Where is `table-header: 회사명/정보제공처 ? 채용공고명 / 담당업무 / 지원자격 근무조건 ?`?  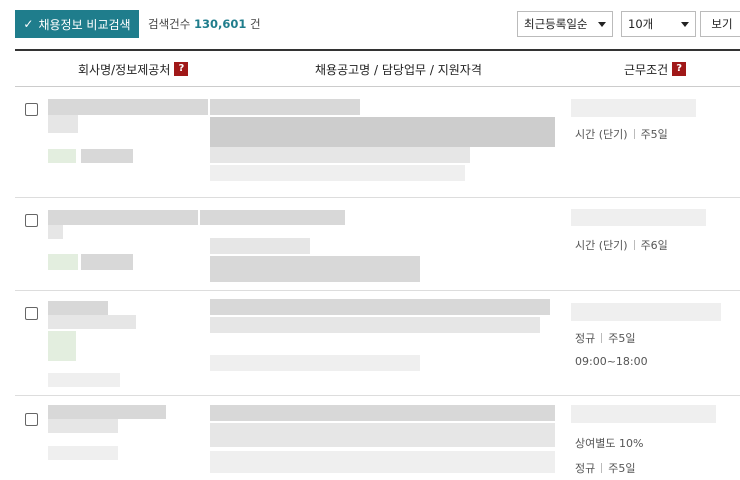
table-header: 회사명/정보제공처 ? 채용공고명 / 담당업무 / 지원자격 근무조건 ? is located at coordinates (377, 68).